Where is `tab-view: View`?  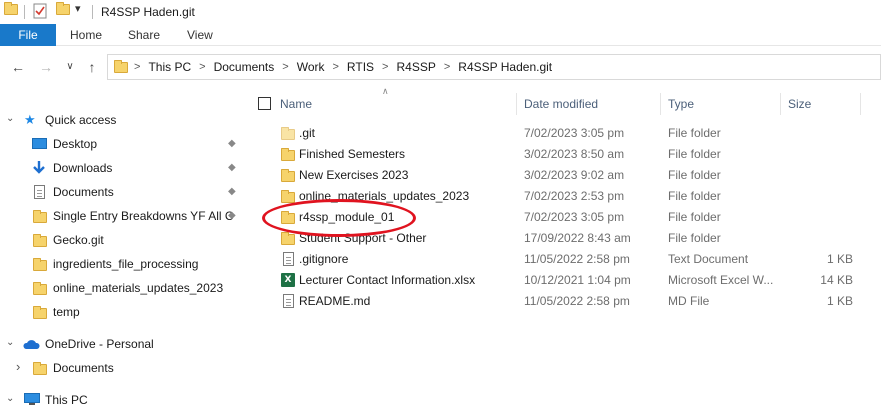 tab-view: View is located at coordinates (200, 35).